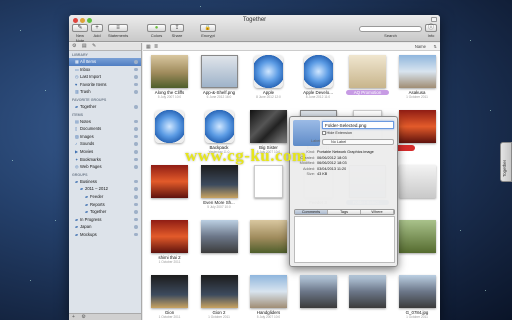 The width and height of the screenshot is (512, 320). What do you see at coordinates (74, 46) in the screenshot?
I see `gear-icon: ⚙` at bounding box center [74, 46].